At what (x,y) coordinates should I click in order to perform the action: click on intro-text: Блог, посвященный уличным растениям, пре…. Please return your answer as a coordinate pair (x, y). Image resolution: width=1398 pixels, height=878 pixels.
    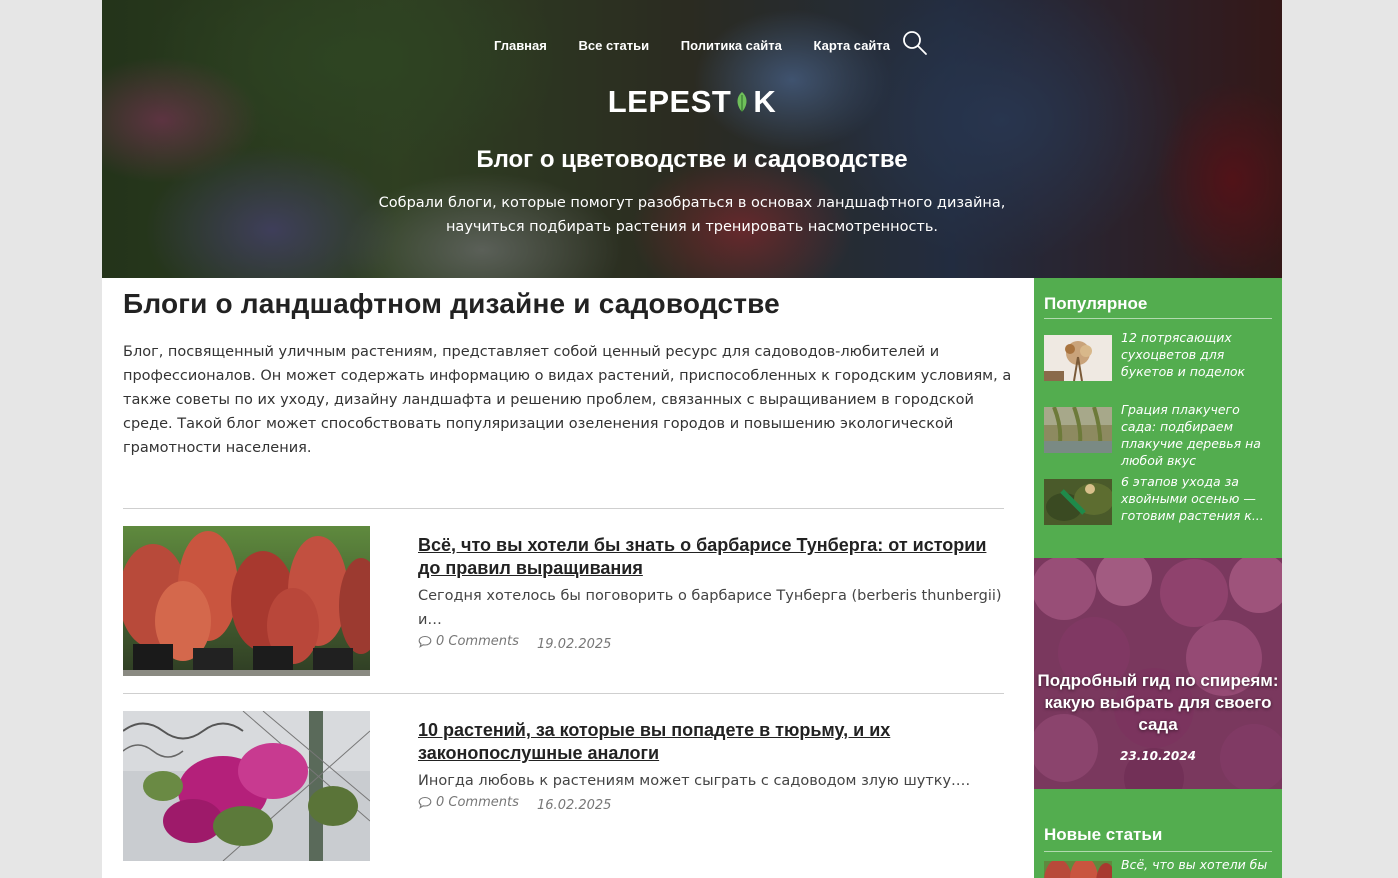
    Looking at the image, I should click on (567, 400).